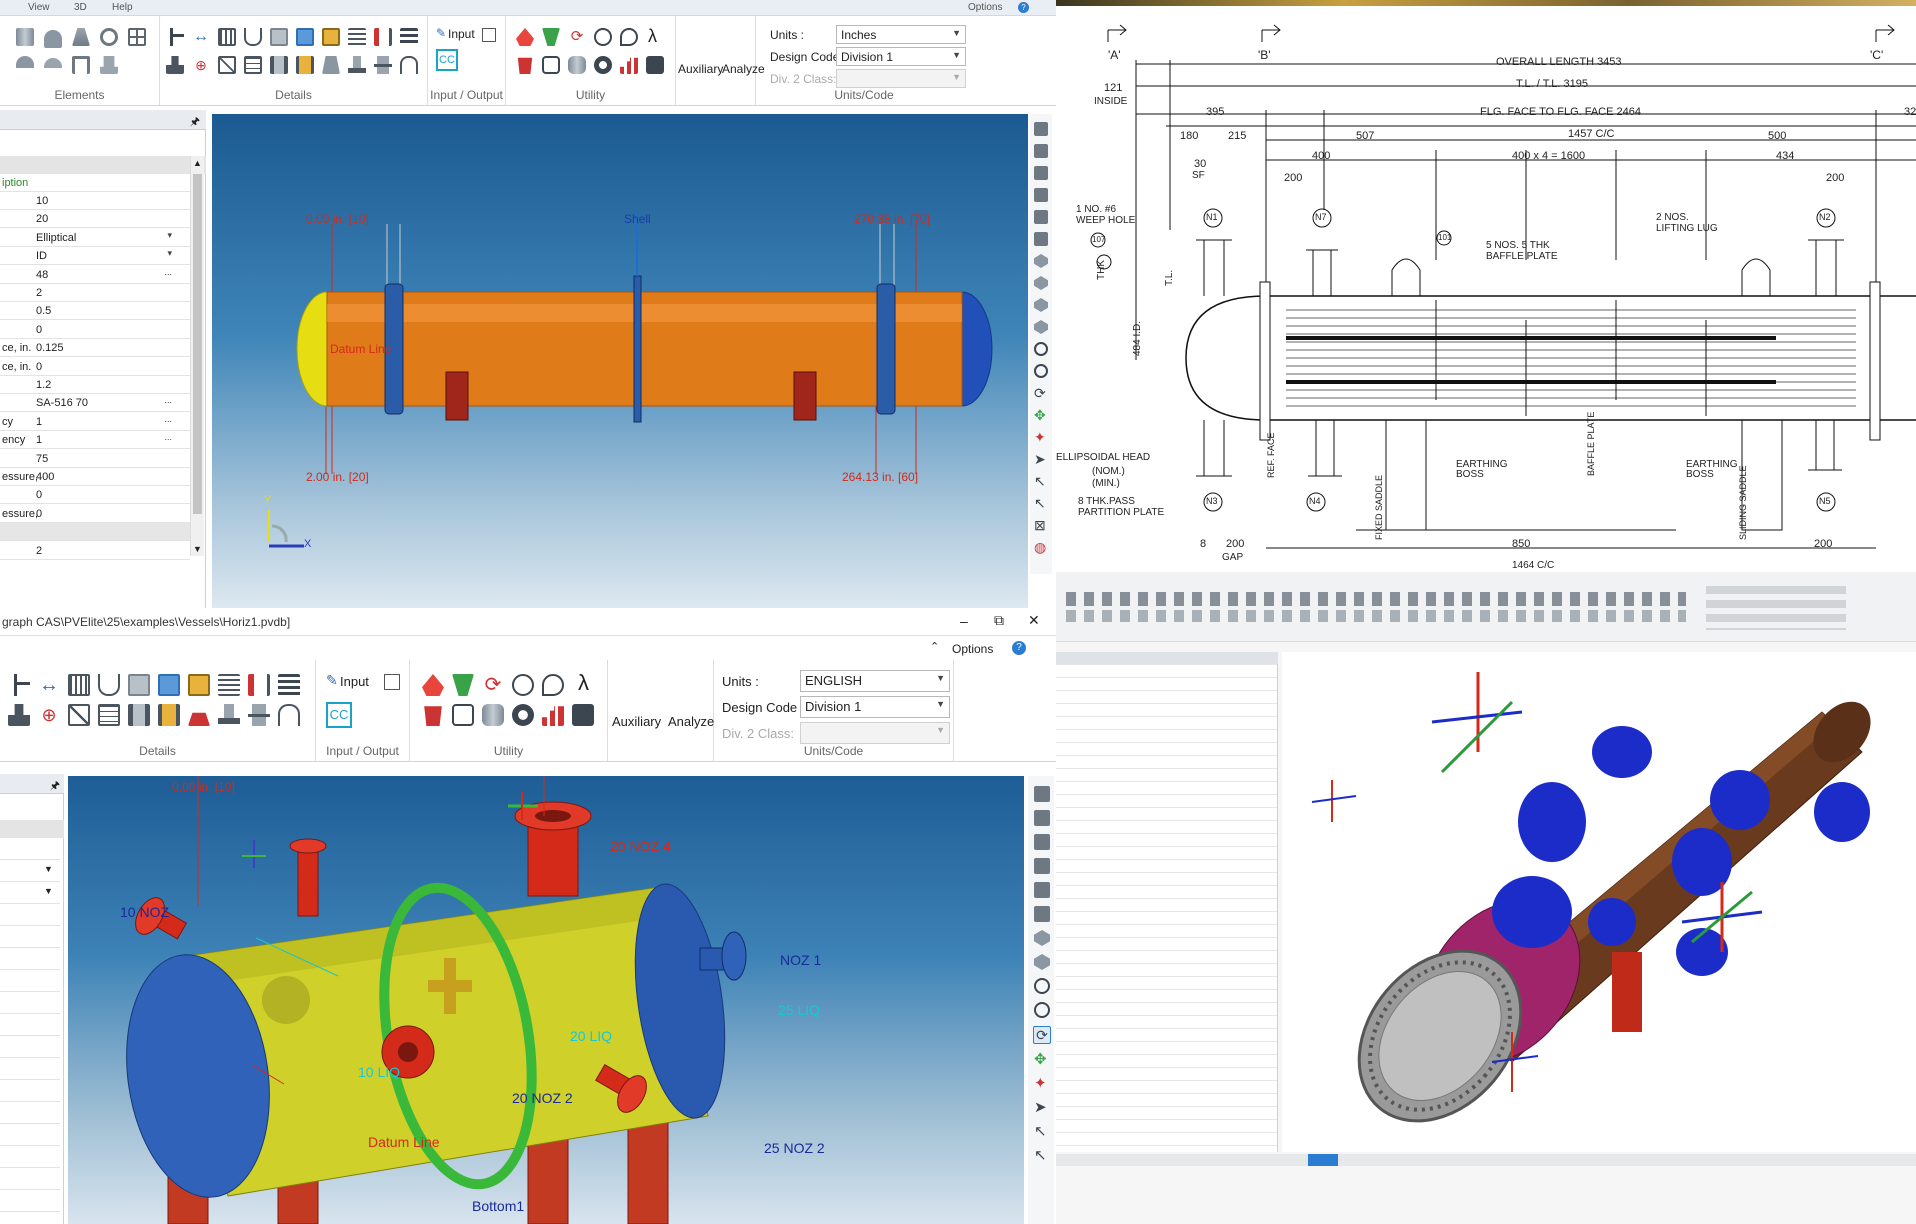  What do you see at coordinates (95, 532) in the screenshot?
I see `grid-row` at bounding box center [95, 532].